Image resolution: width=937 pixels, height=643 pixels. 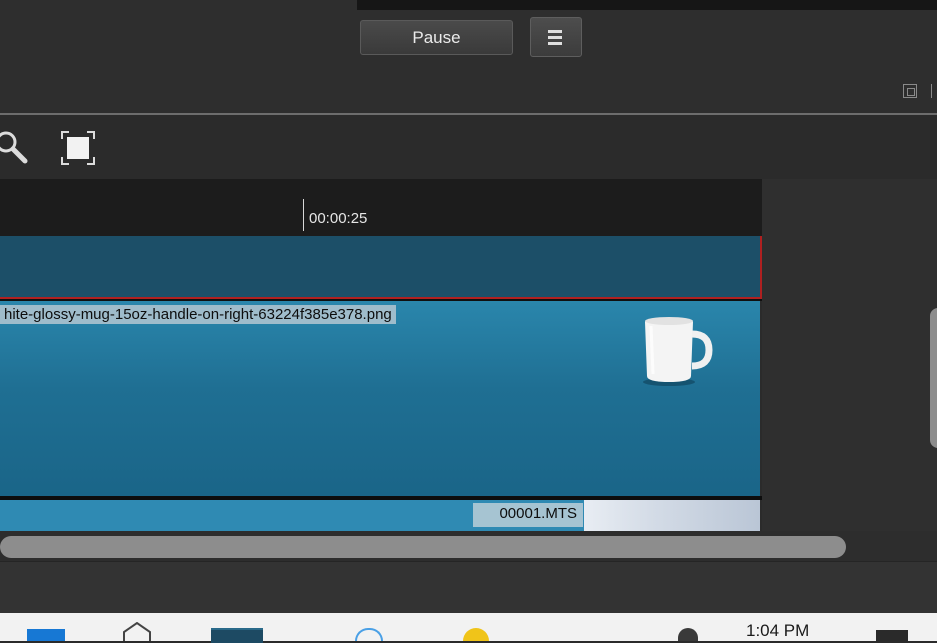 I want to click on mug-thumbnail, so click(x=678, y=351).